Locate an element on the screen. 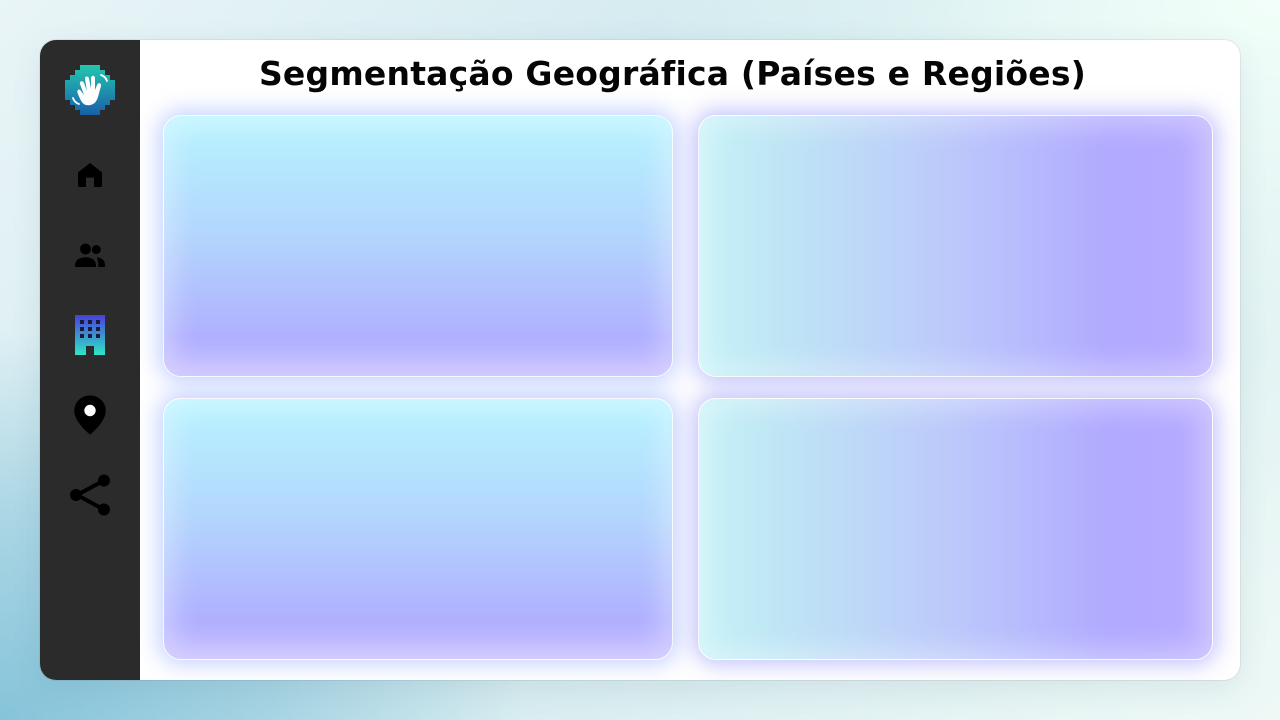  location-pin-icon is located at coordinates (90, 415).